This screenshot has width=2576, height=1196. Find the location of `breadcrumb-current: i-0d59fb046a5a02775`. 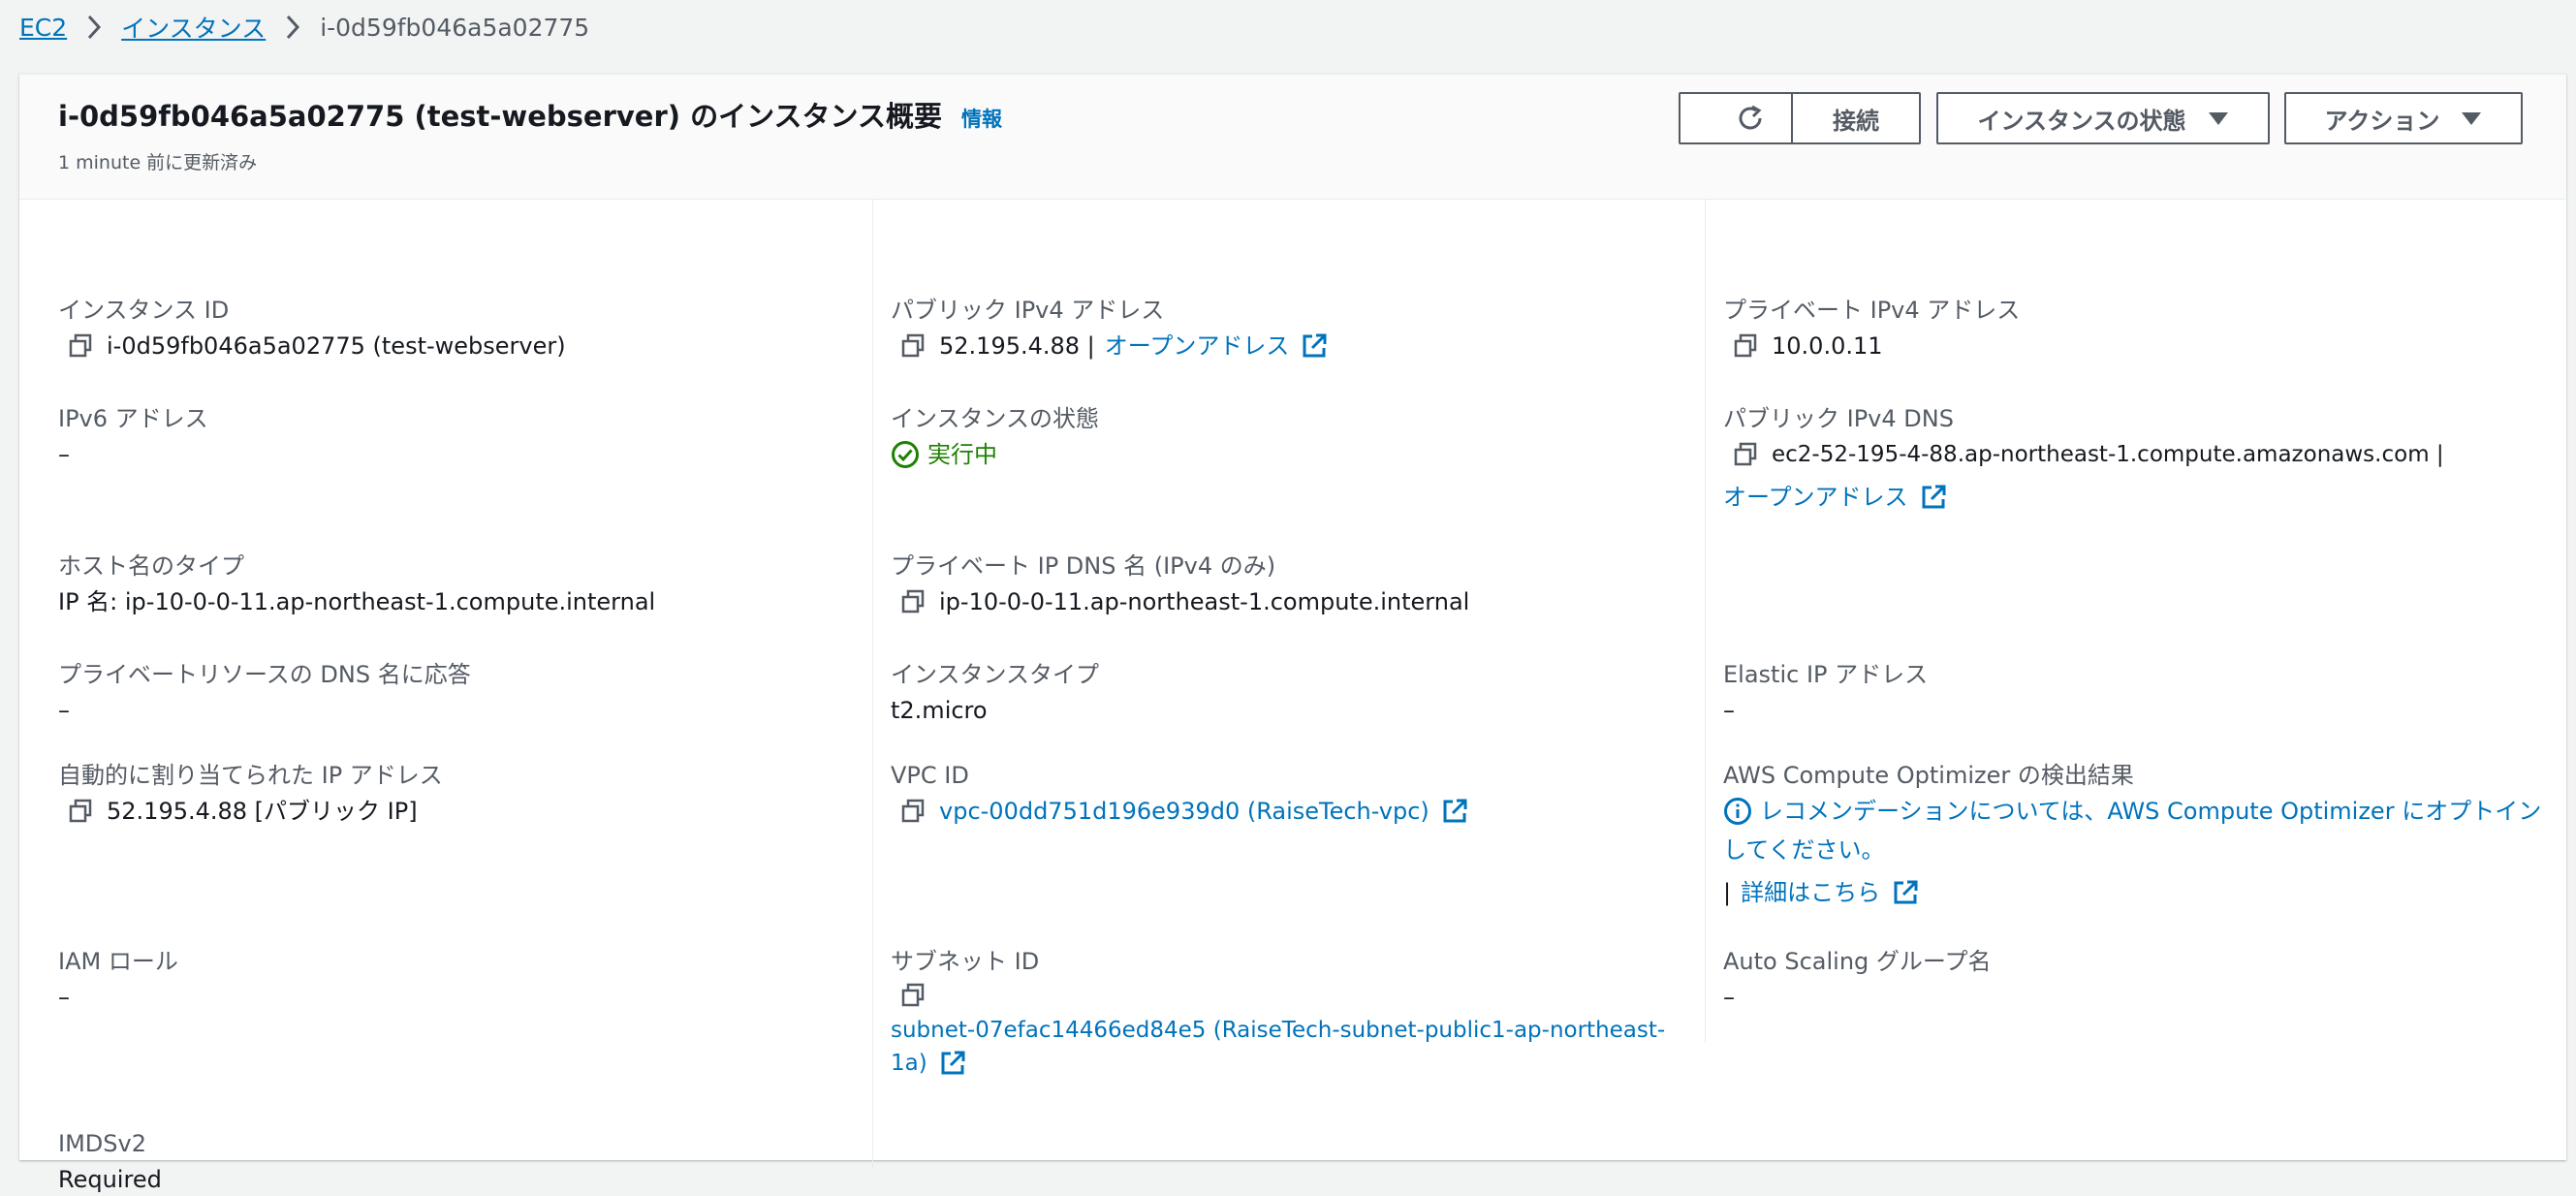

breadcrumb-current: i-0d59fb046a5a02775 is located at coordinates (455, 28).